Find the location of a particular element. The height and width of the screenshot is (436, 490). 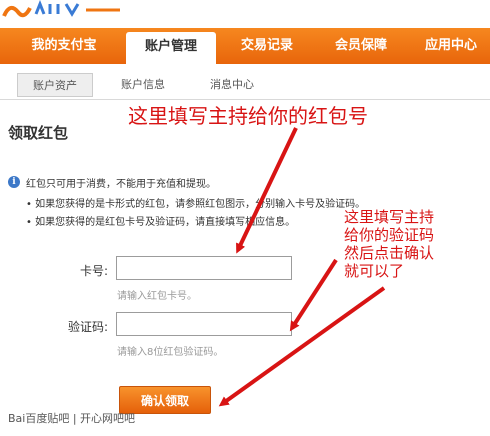

tab-member-protection: 会员保障 is located at coordinates (361, 46).